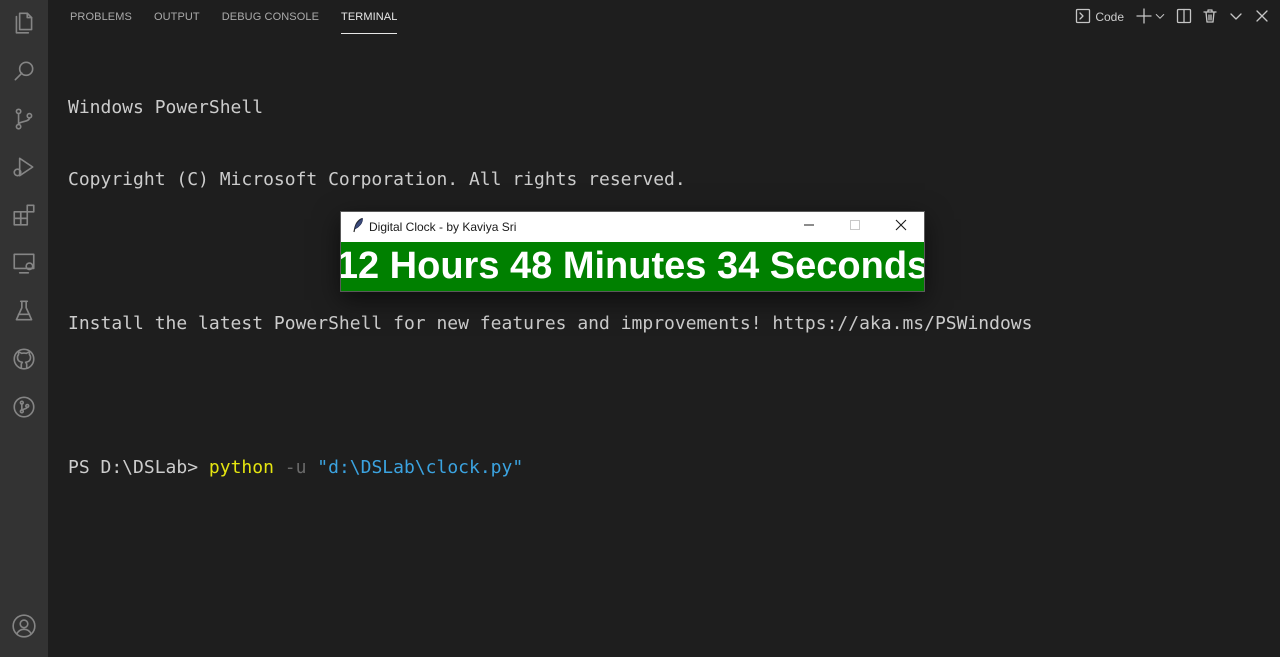  I want to click on account-icon, so click(24, 626).